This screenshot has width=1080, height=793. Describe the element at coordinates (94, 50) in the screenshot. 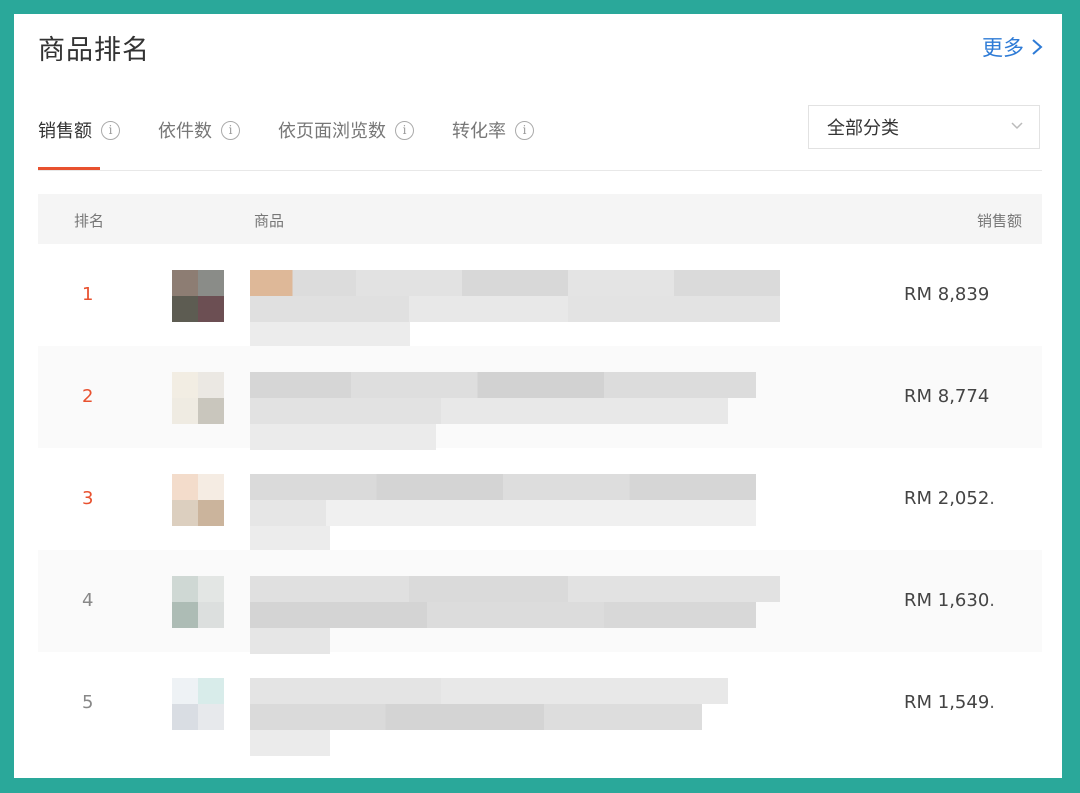

I see `page-title: 商品排名` at that location.